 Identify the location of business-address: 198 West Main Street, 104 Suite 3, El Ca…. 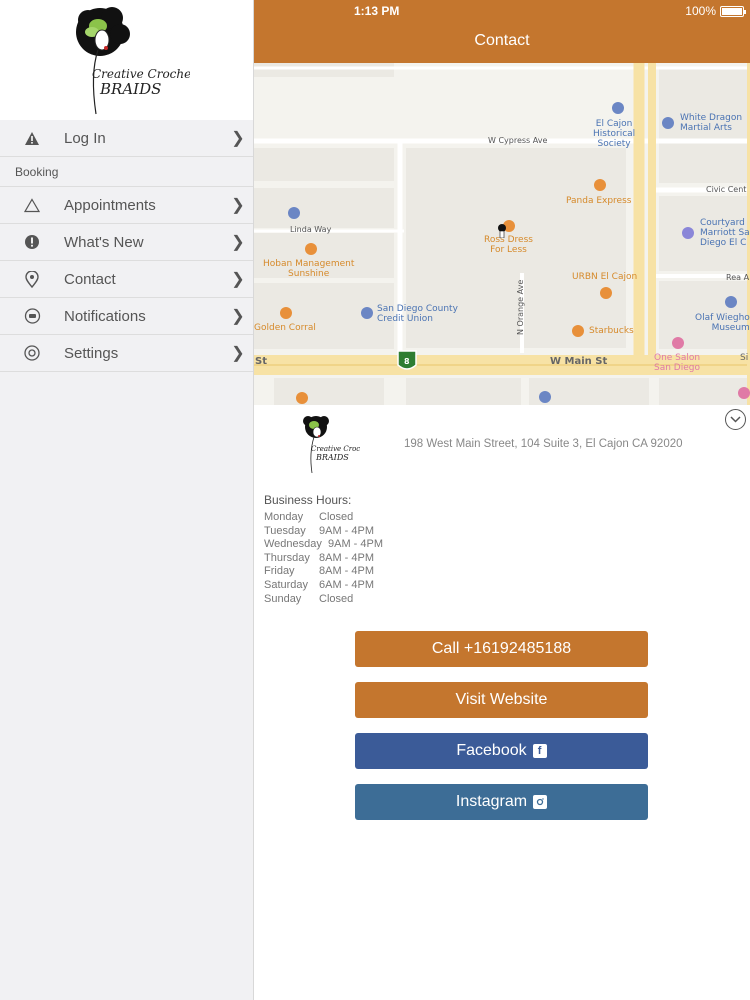
(543, 444).